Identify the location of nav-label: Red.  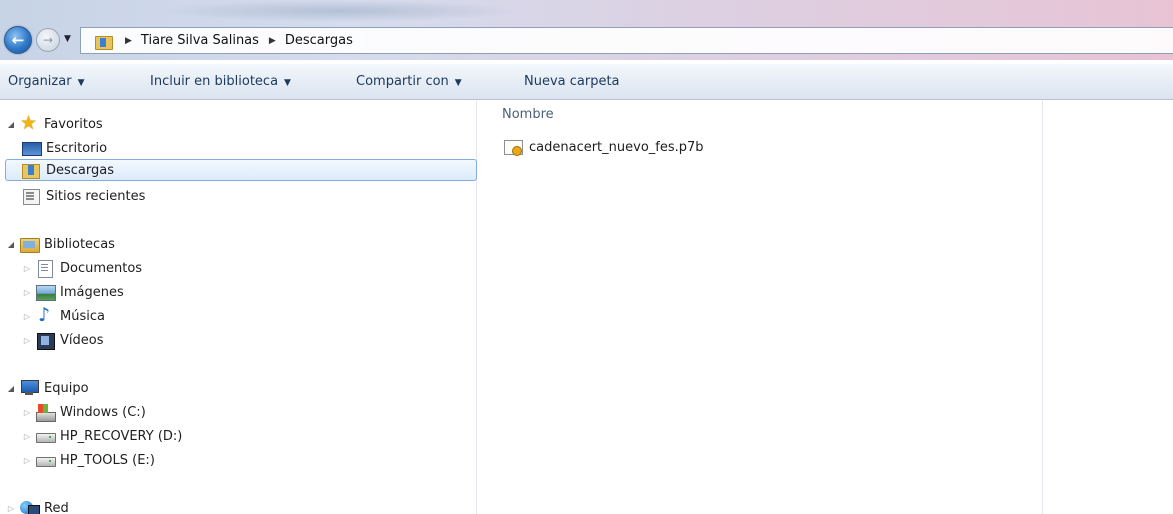
(56, 507).